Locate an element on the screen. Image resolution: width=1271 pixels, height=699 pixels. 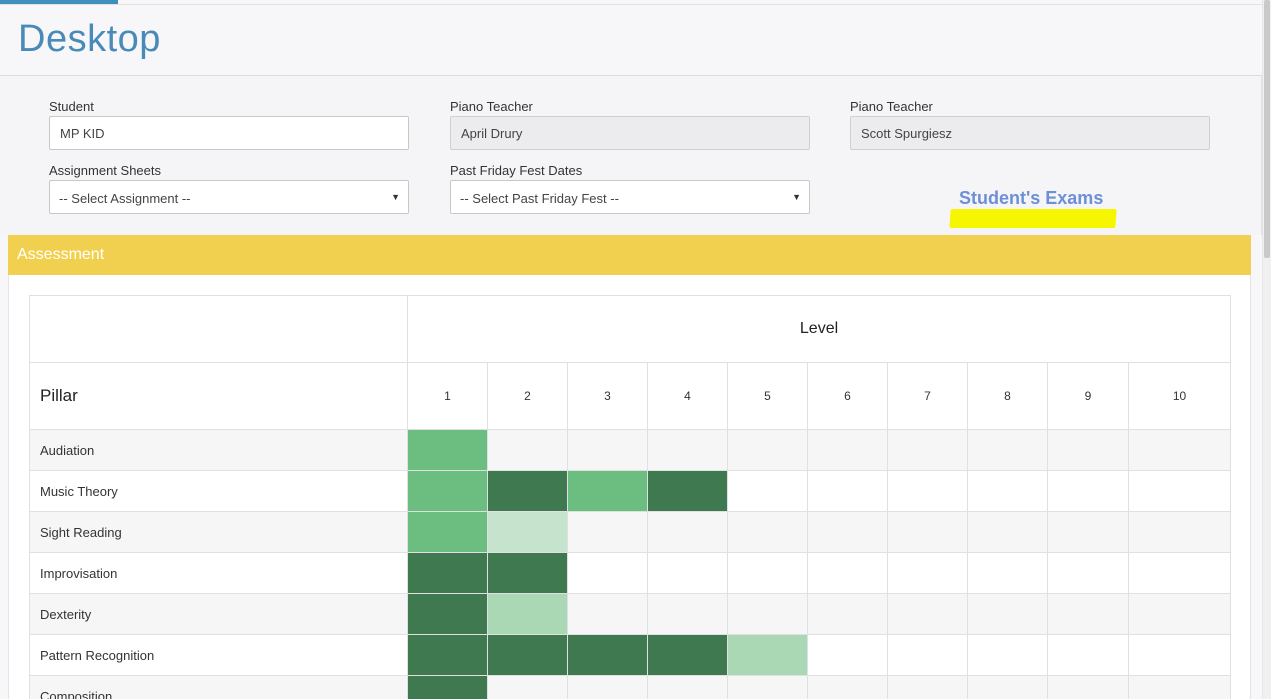
student-label: Student is located at coordinates (71, 106).